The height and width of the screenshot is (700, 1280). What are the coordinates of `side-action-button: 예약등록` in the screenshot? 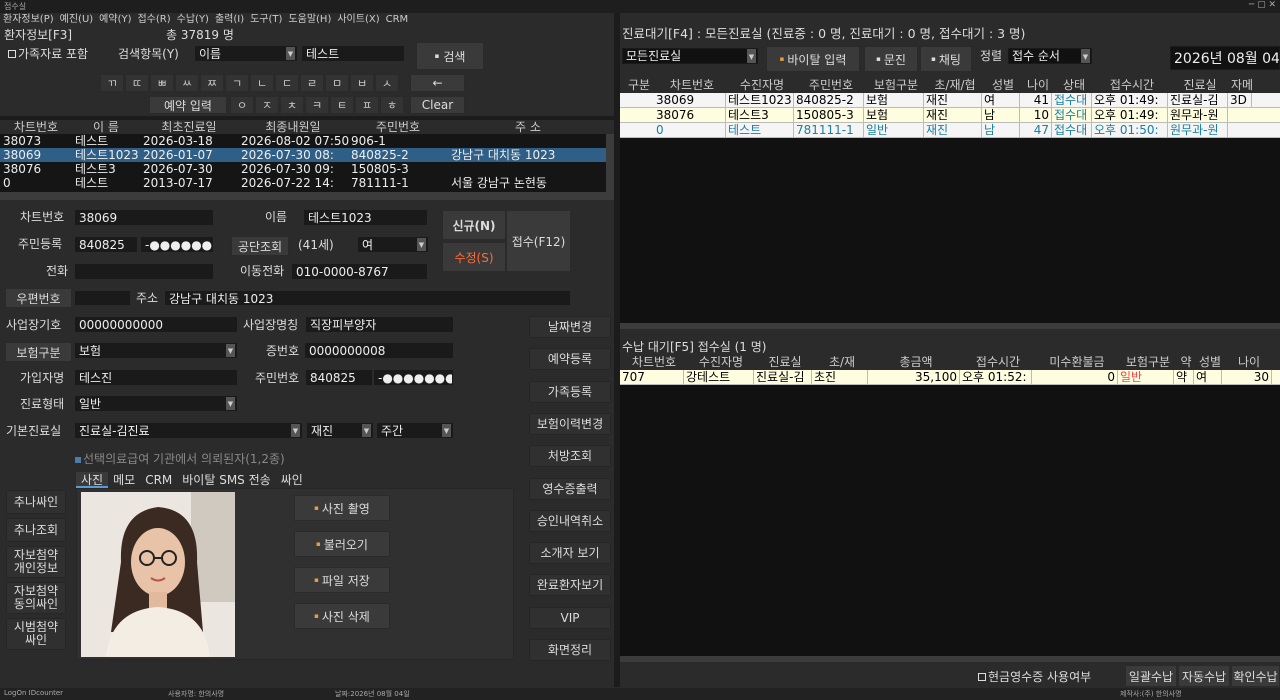 It's located at (570, 359).